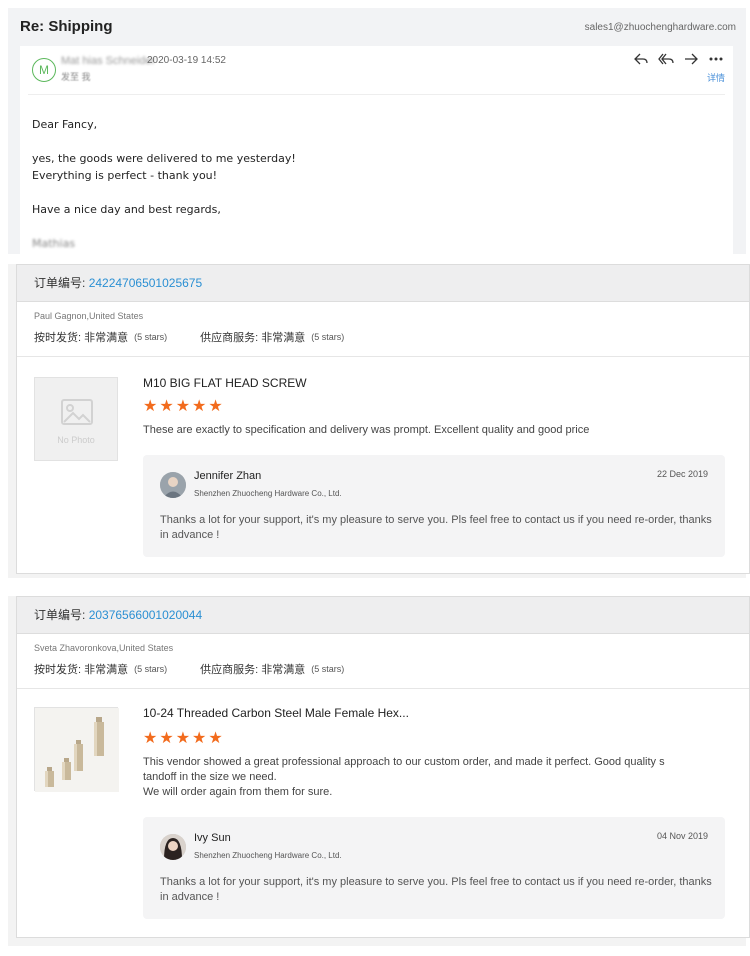 The image size is (750, 956). What do you see at coordinates (76, 77) in the screenshot?
I see `email-recipient: 发至 我` at bounding box center [76, 77].